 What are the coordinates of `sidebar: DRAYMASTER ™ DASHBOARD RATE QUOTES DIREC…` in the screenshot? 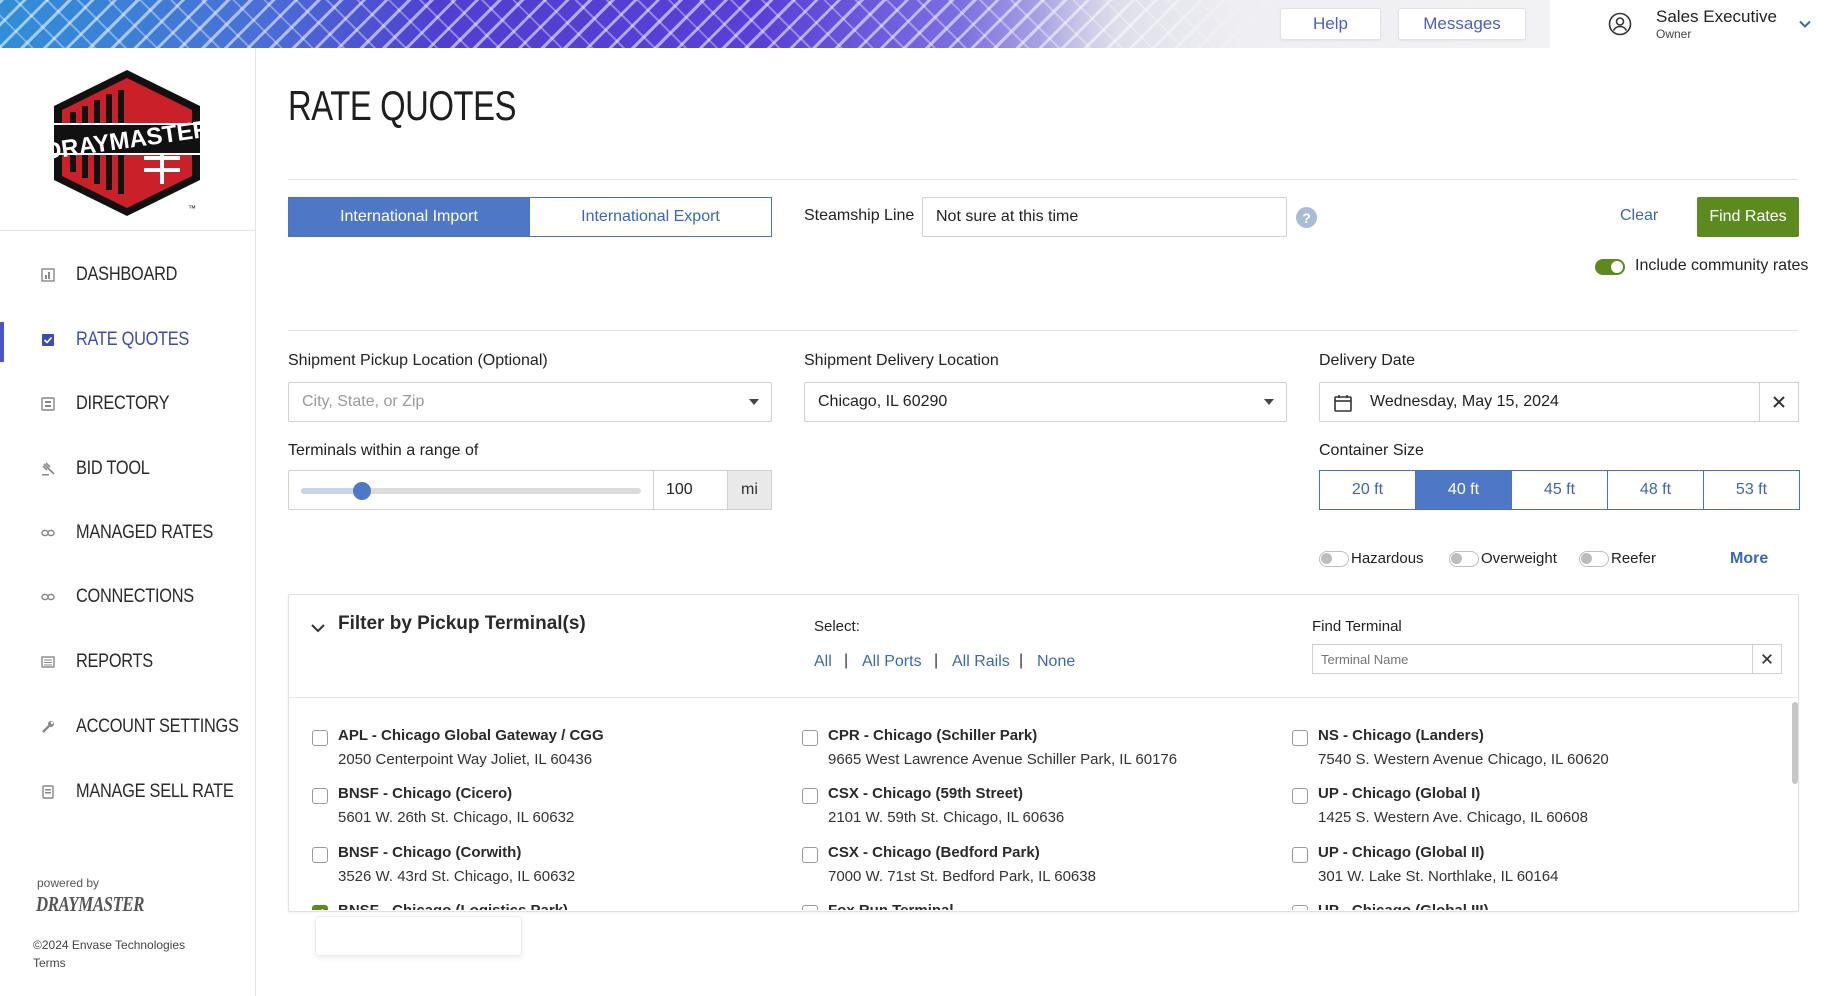 It's located at (128, 522).